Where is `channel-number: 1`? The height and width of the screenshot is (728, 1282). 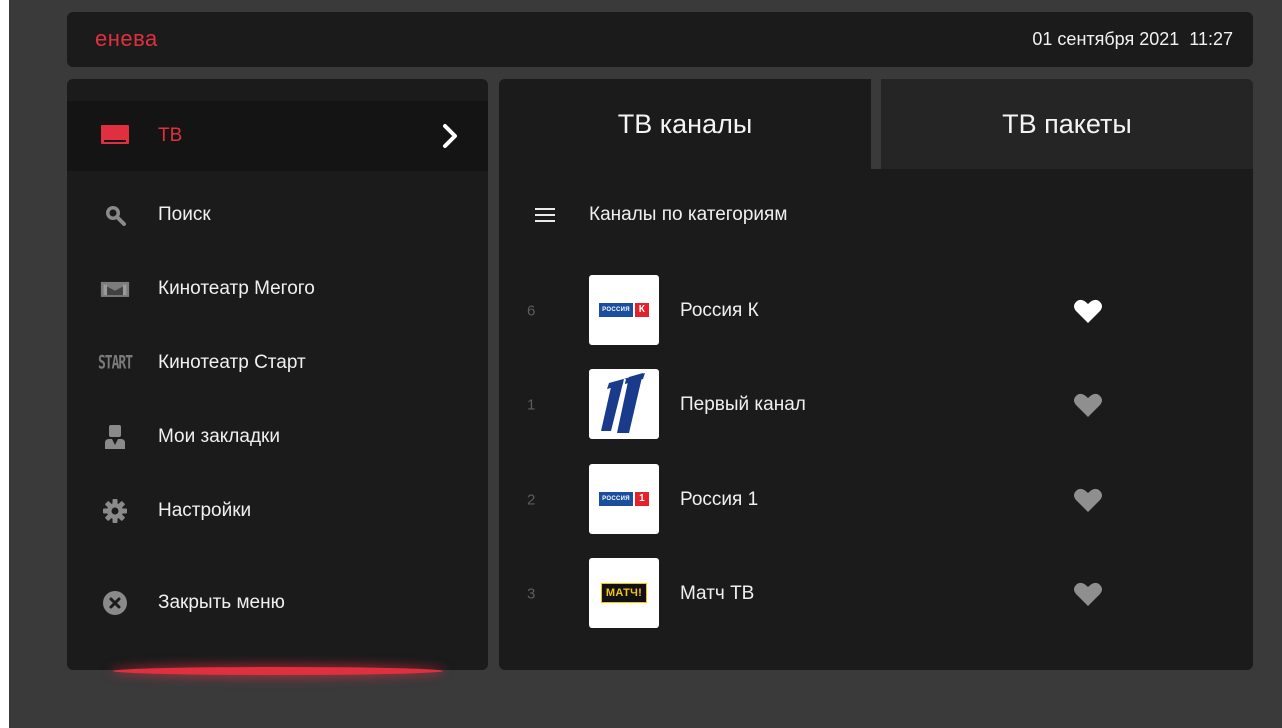 channel-number: 1 is located at coordinates (531, 405).